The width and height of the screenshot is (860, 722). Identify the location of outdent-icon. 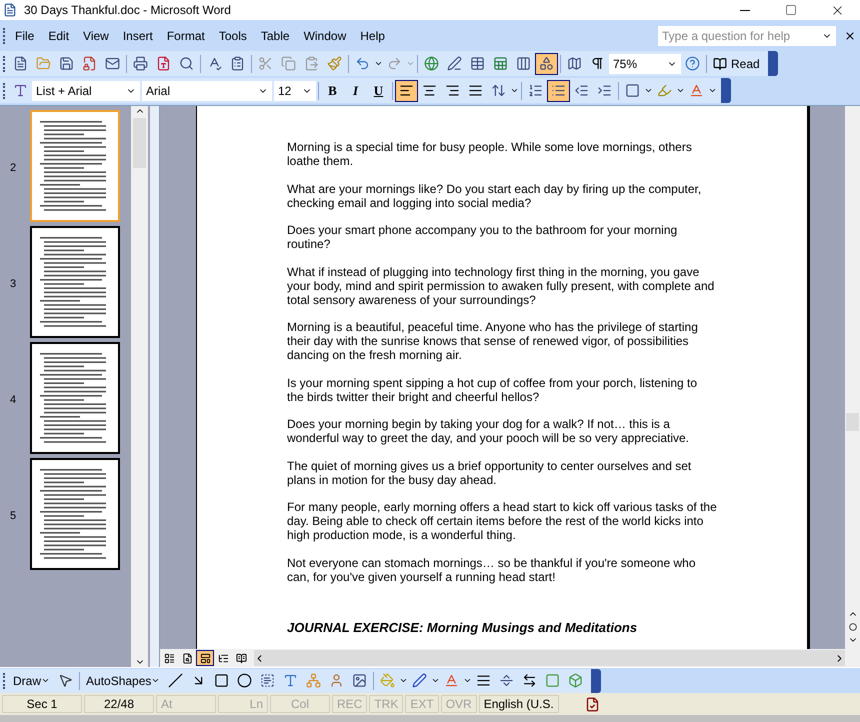
(581, 90).